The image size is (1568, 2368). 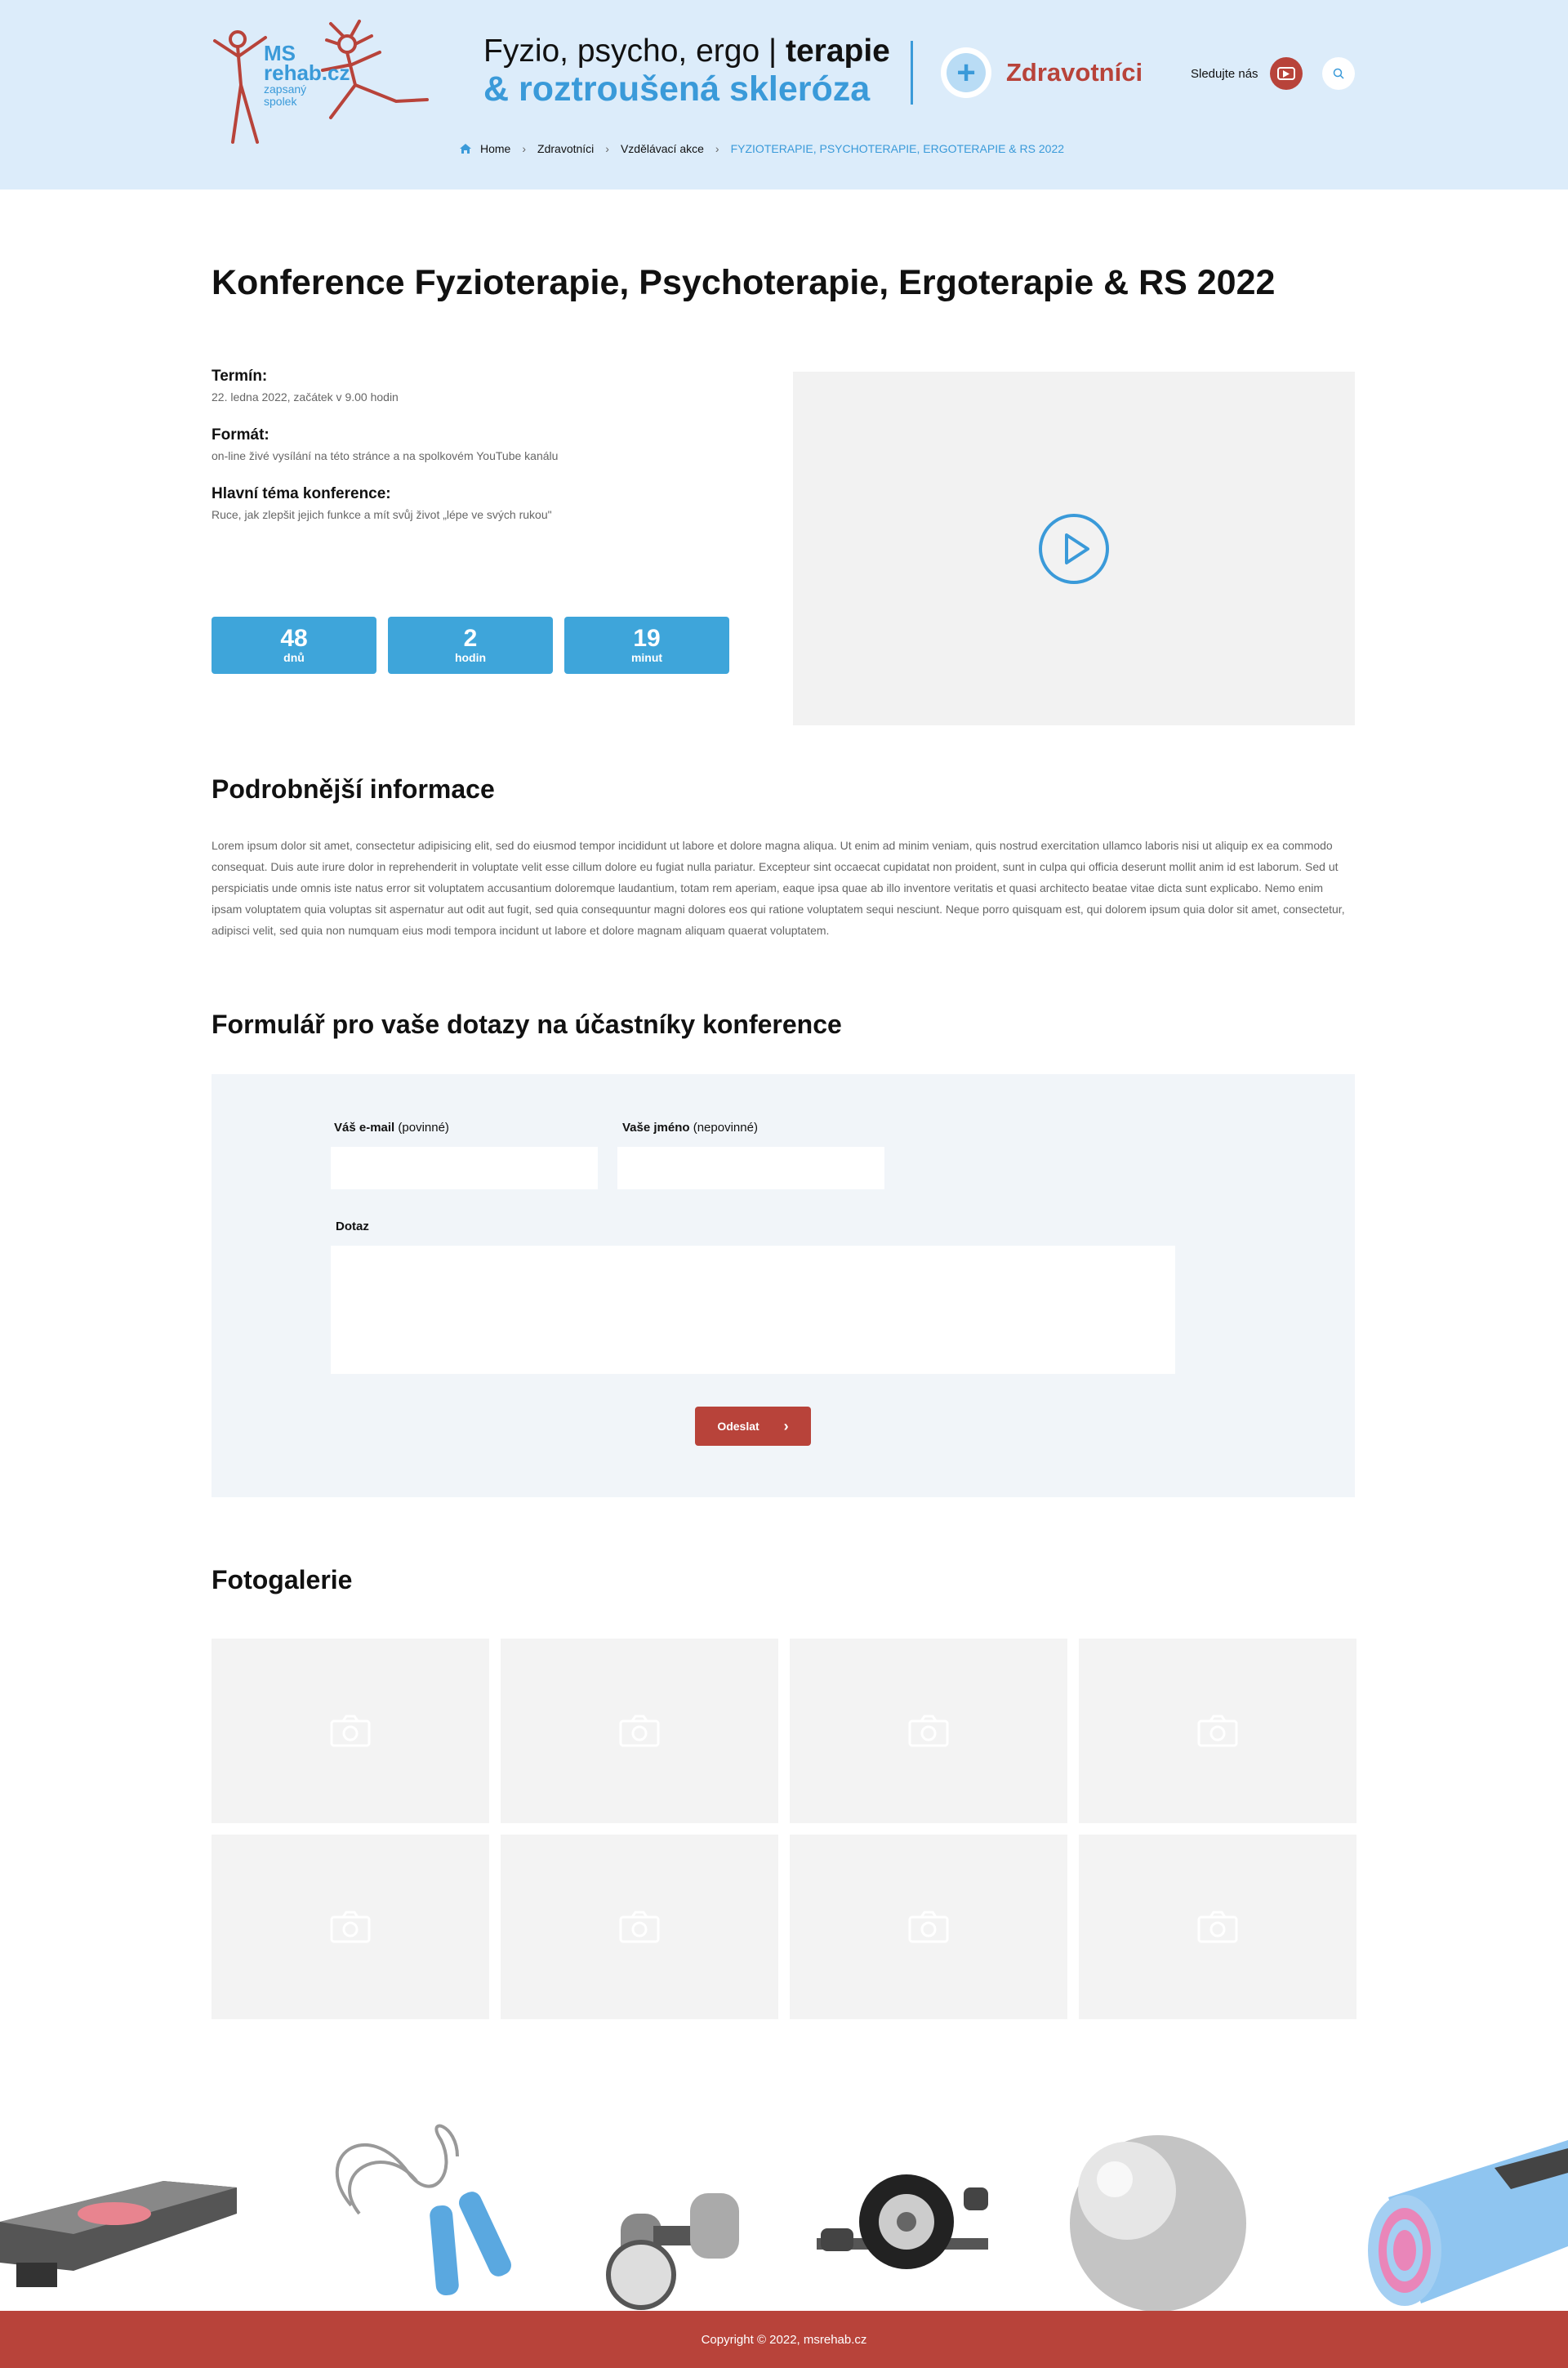 What do you see at coordinates (677, 89) in the screenshot?
I see `tagline-line-2: & roztroušená skleróza` at bounding box center [677, 89].